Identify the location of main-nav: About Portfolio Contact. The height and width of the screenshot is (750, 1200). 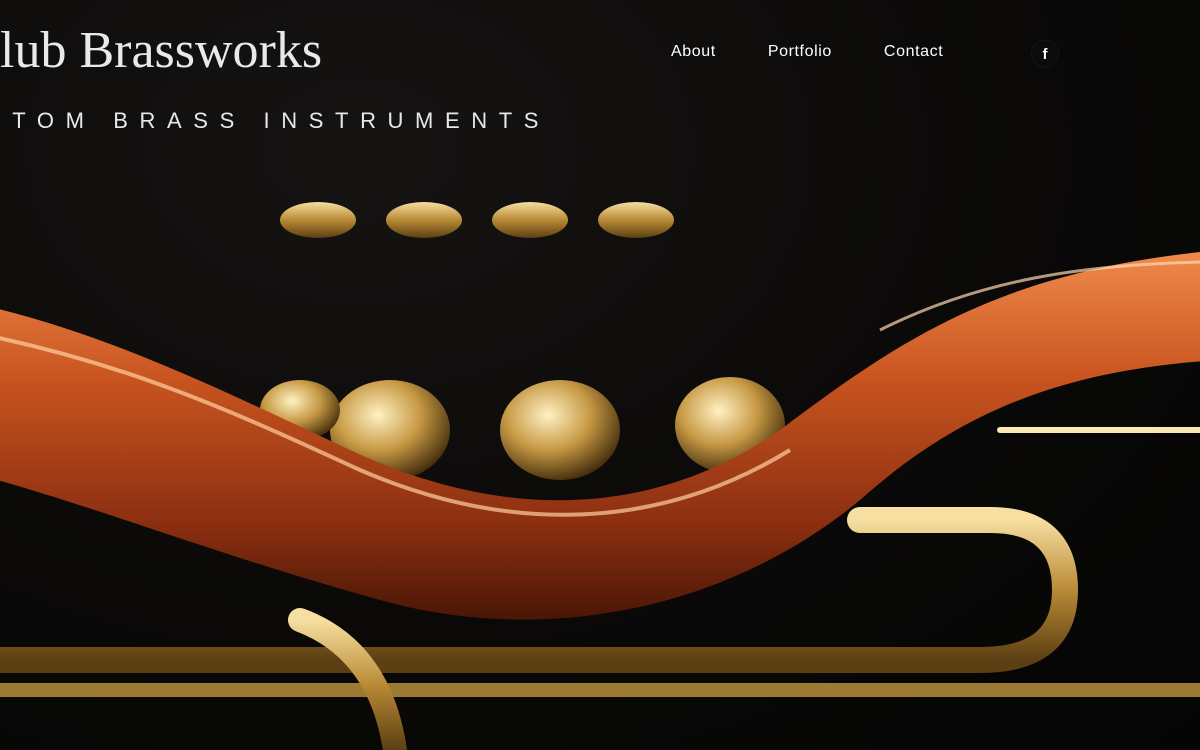
(807, 52).